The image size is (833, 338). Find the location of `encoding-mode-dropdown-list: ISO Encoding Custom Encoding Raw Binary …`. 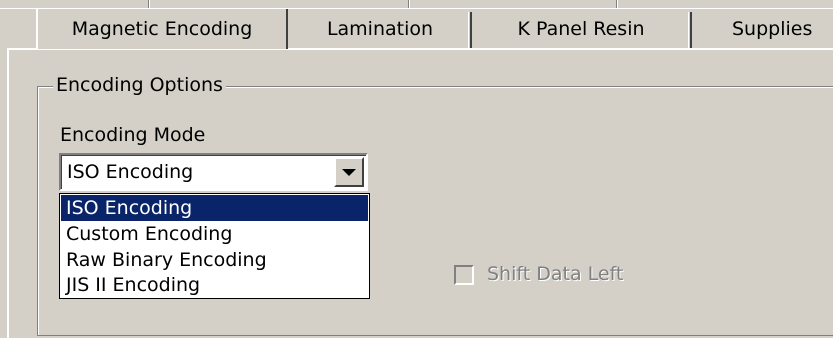

encoding-mode-dropdown-list: ISO Encoding Custom Encoding Raw Binary … is located at coordinates (214, 246).